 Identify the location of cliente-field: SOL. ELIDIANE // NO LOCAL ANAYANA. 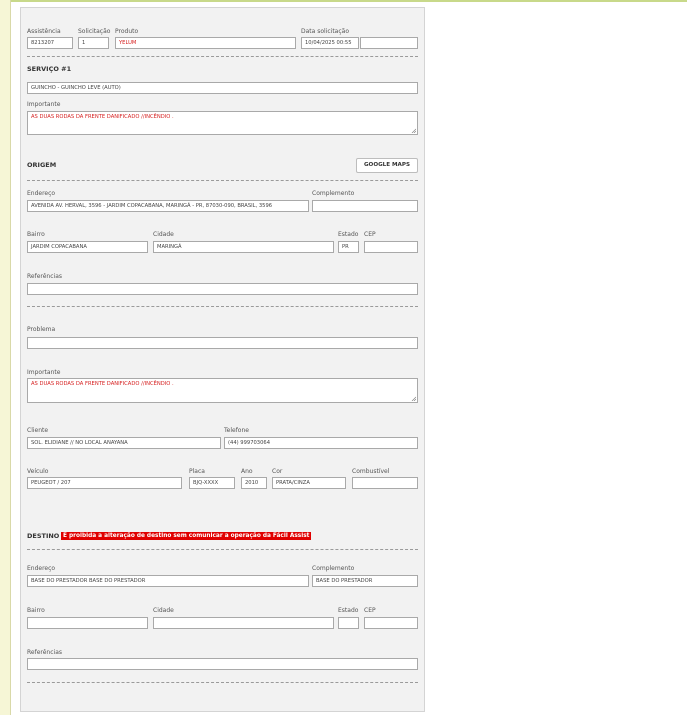
(124, 443).